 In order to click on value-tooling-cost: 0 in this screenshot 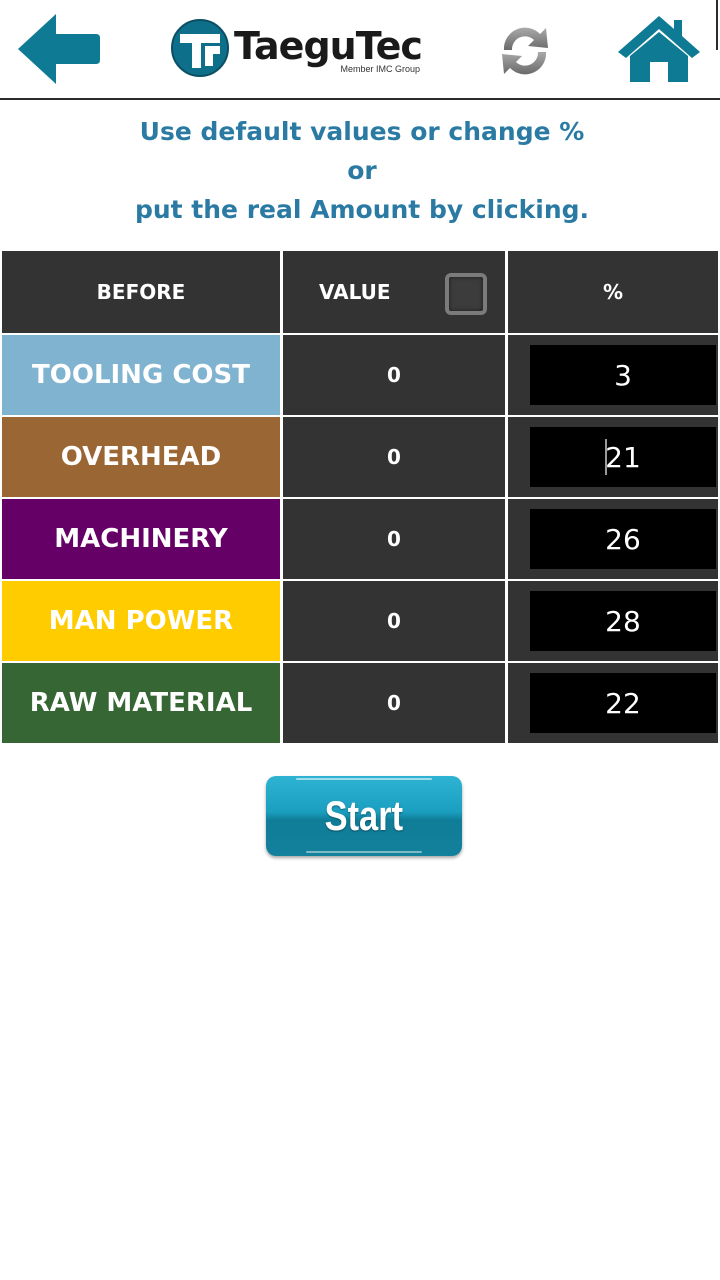, I will do `click(394, 375)`.